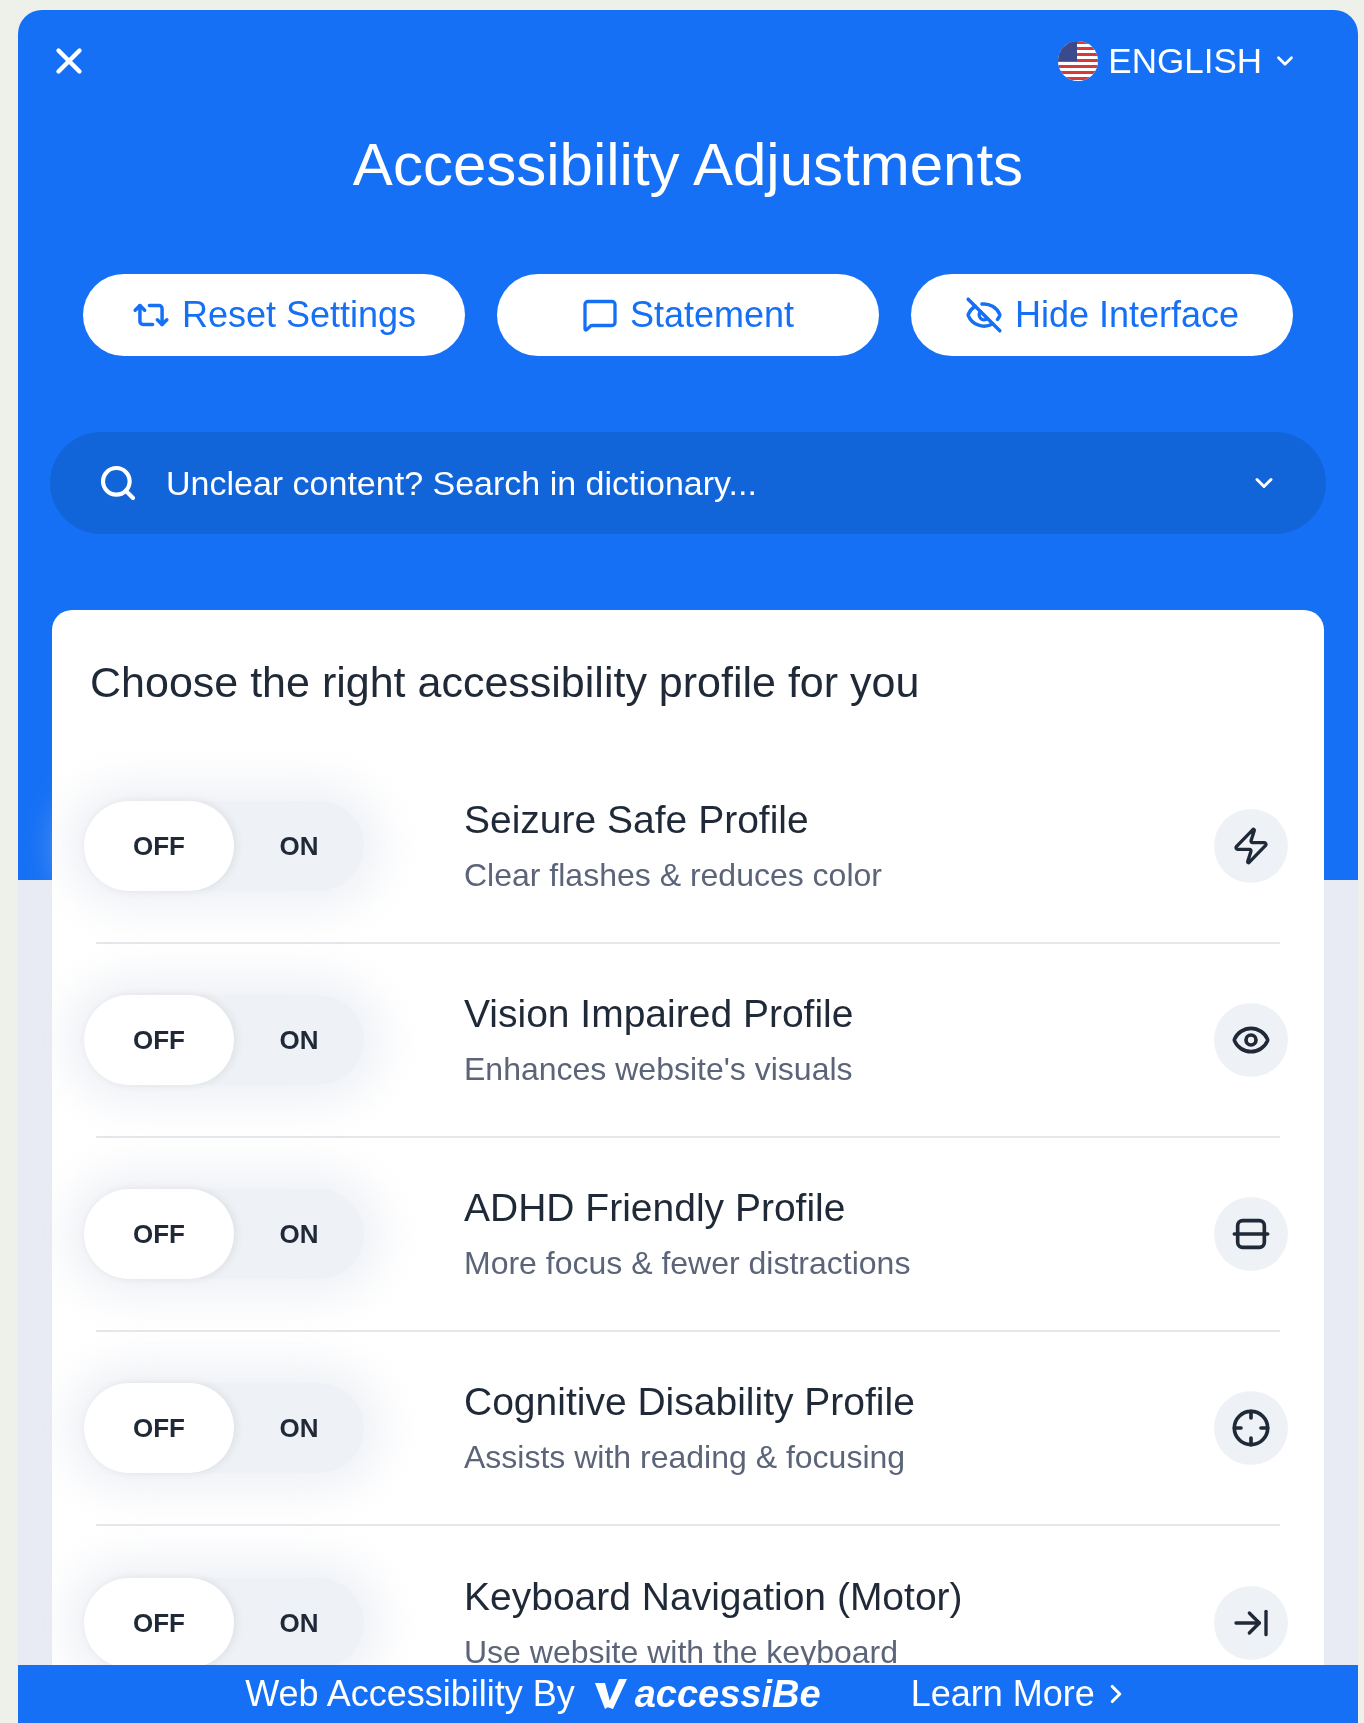  I want to click on profile-title: Cognitive Disability Profile, so click(690, 1402).